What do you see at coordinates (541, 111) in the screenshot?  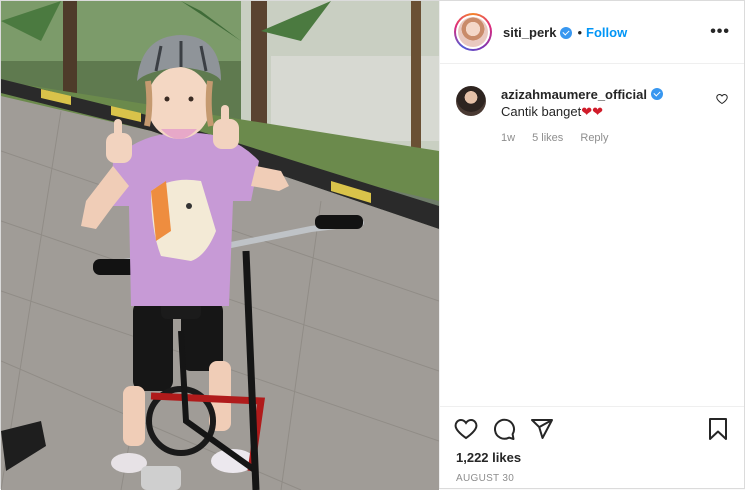 I see `comment-text: Cantik banget` at bounding box center [541, 111].